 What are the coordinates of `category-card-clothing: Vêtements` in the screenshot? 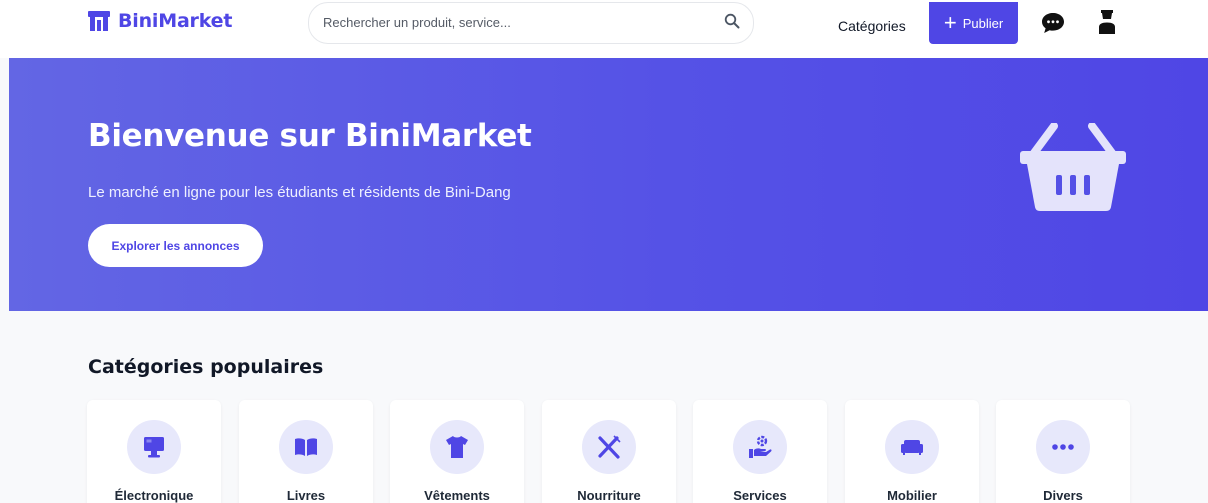 It's located at (457, 451).